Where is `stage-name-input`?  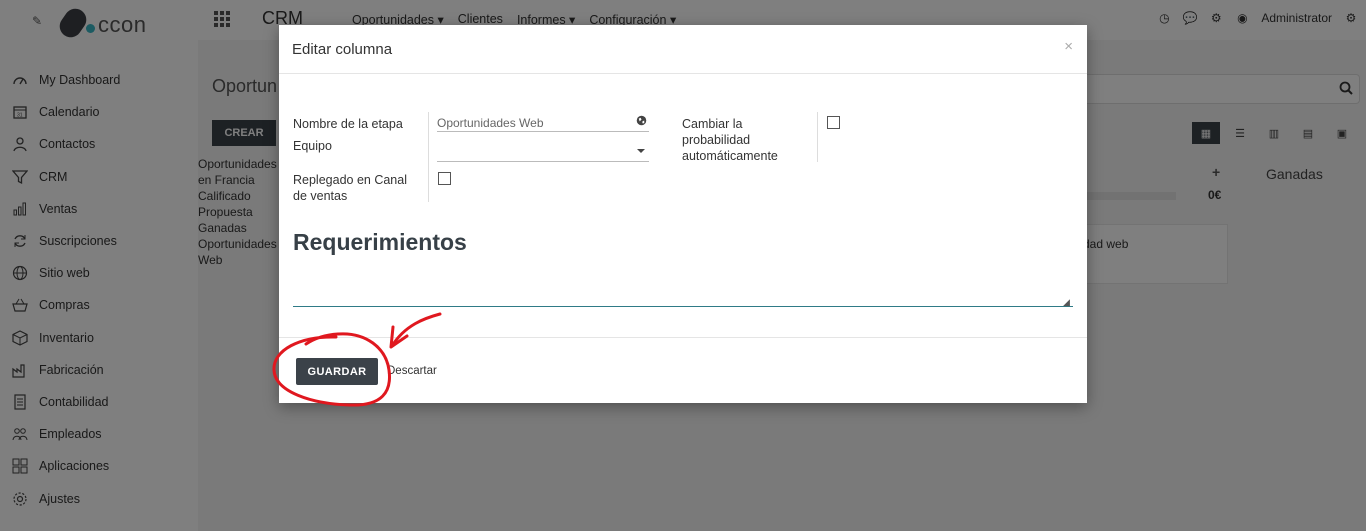 stage-name-input is located at coordinates (543, 123).